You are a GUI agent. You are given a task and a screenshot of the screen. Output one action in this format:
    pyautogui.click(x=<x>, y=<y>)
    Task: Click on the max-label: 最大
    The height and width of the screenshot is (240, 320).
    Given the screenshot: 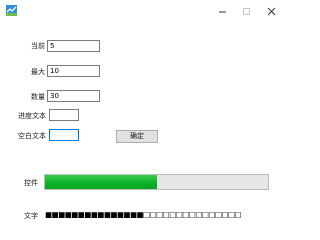 What is the action you would take?
    pyautogui.click(x=38, y=72)
    